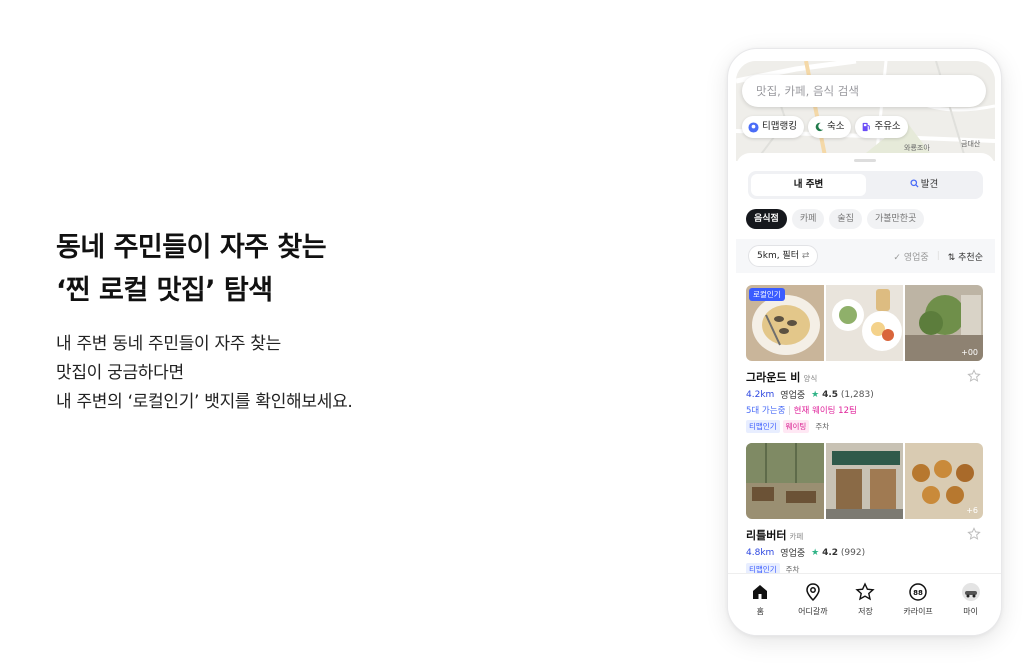 The height and width of the screenshot is (670, 1026). I want to click on tab-label: 저장, so click(865, 611).